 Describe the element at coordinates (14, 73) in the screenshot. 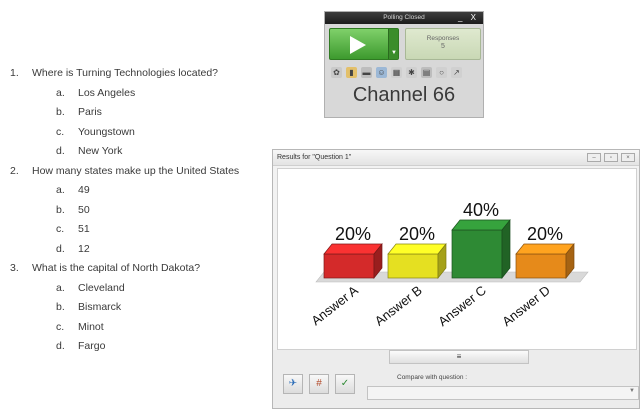

I see `question-number: 1.` at that location.